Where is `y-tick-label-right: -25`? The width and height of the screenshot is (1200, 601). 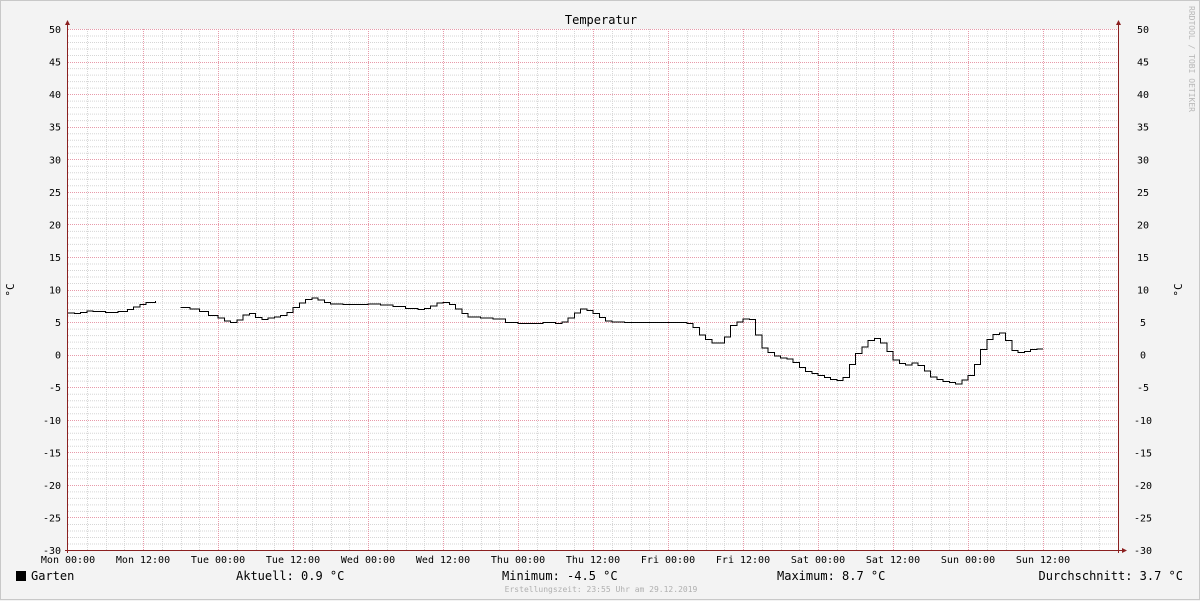 y-tick-label-right: -25 is located at coordinates (1143, 518).